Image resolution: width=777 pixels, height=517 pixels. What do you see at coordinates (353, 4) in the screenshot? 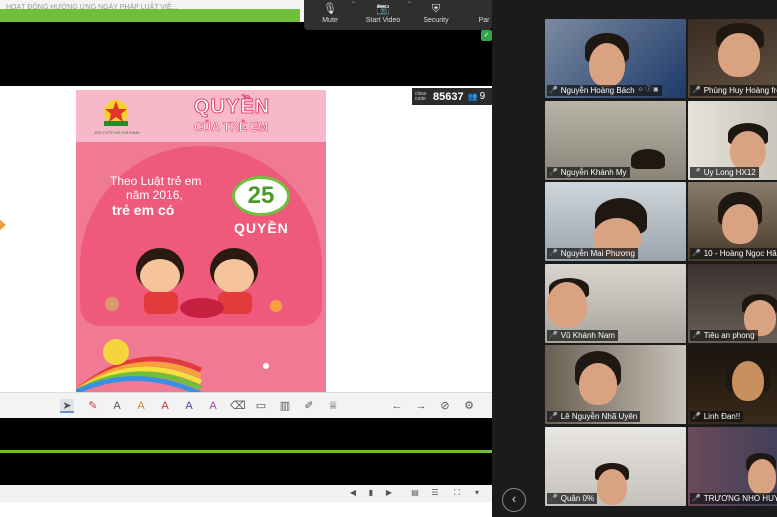
I see `mute-options-caret-icon: ⌃` at bounding box center [353, 4].